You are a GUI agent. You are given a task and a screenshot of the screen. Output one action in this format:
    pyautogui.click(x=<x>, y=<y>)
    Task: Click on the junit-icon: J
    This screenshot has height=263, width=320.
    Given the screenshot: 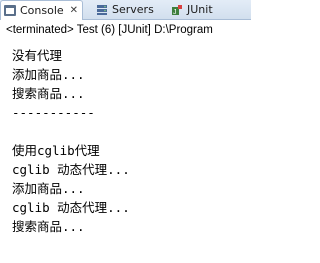 What is the action you would take?
    pyautogui.click(x=177, y=10)
    